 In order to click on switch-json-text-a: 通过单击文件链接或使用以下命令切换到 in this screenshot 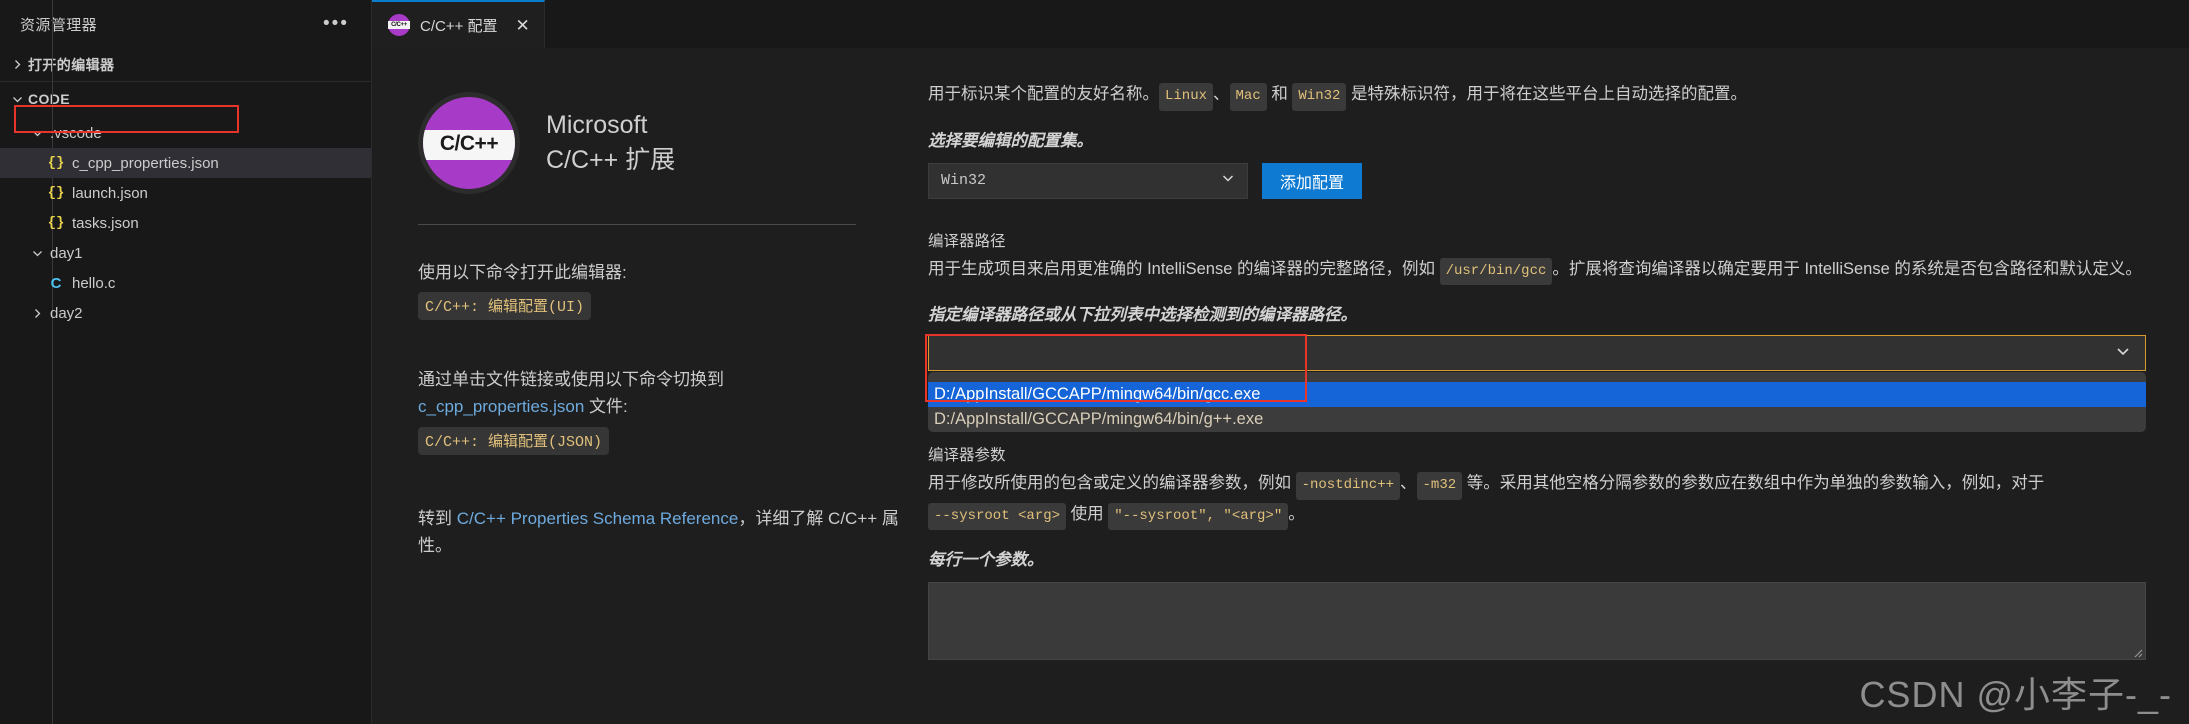, I will do `click(571, 380)`.